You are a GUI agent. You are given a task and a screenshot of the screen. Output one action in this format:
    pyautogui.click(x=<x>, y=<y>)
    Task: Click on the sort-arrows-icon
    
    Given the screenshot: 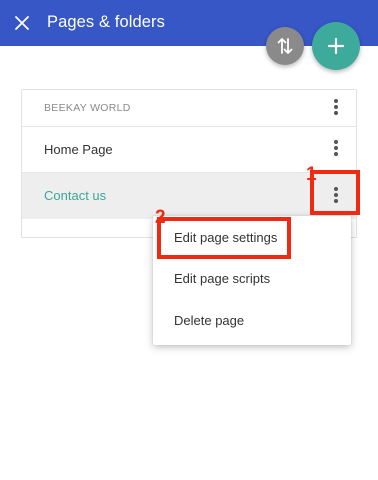 What is the action you would take?
    pyautogui.click(x=285, y=46)
    